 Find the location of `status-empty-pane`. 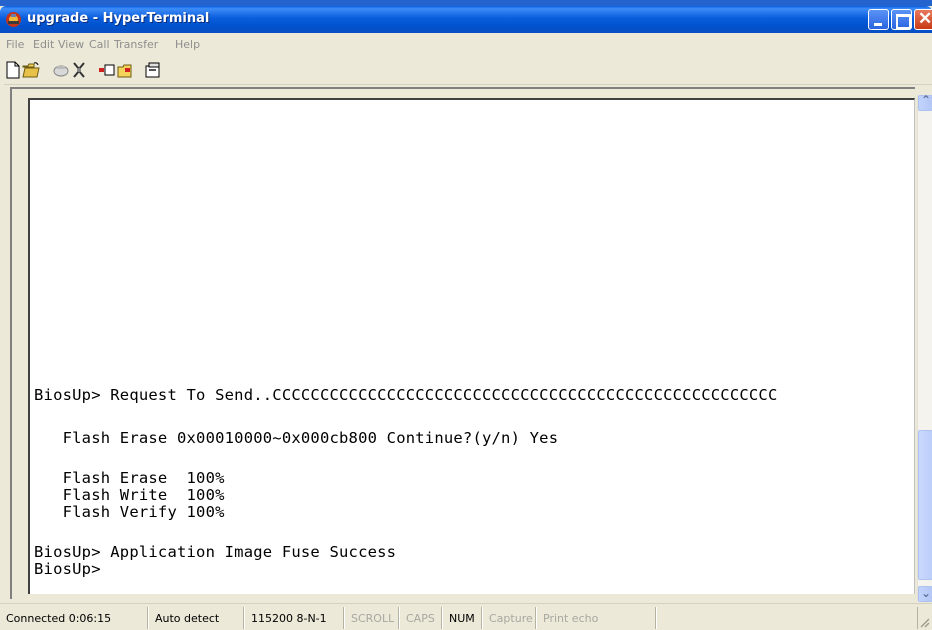

status-empty-pane is located at coordinates (787, 618).